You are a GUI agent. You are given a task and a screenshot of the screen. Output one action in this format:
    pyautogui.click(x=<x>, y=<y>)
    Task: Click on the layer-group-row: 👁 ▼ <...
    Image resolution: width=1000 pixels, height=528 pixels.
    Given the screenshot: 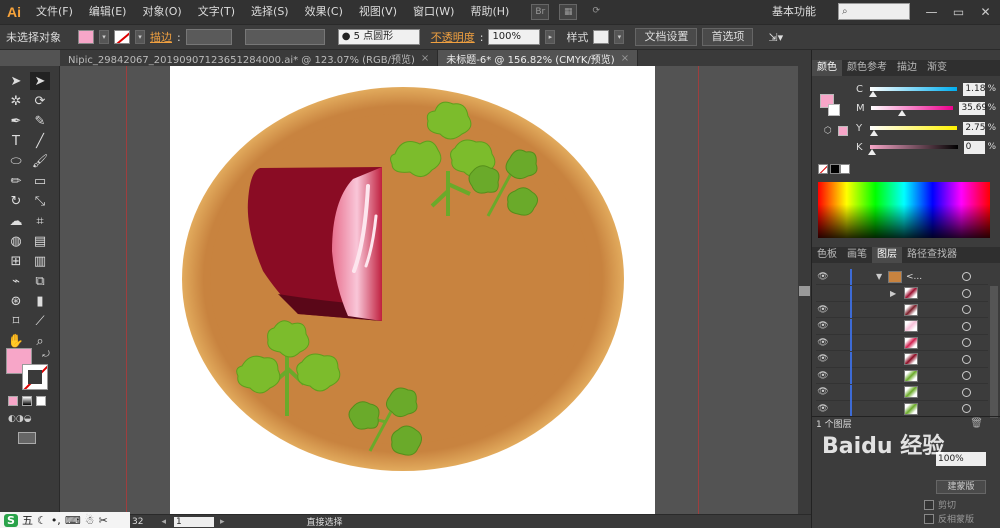 What is the action you would take?
    pyautogui.click(x=902, y=277)
    